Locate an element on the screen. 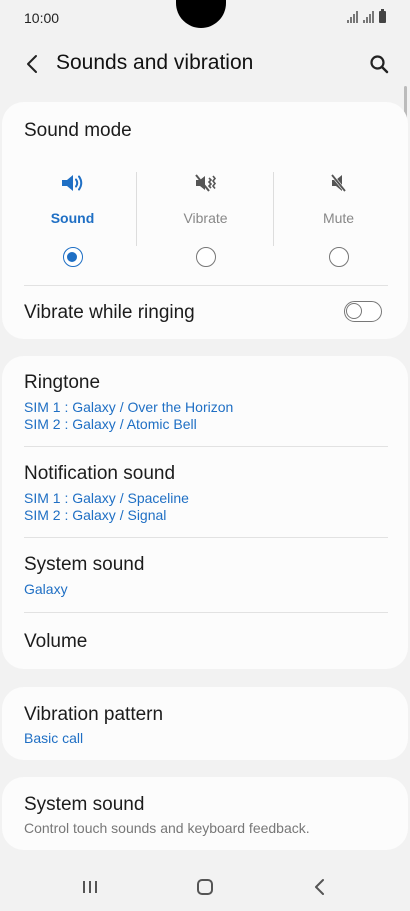 This screenshot has width=410, height=911. back-arrow-icon is located at coordinates (32, 64).